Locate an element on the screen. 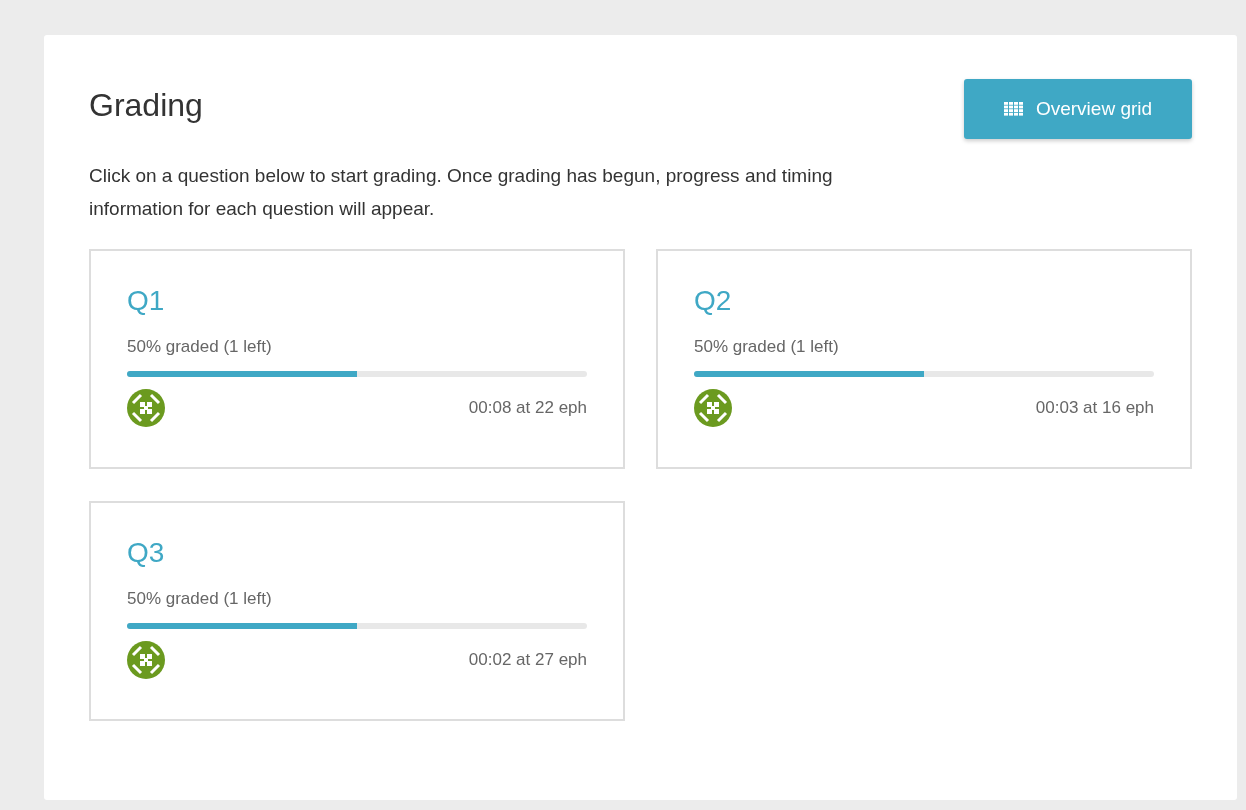  page-title: Grading is located at coordinates (146, 105).